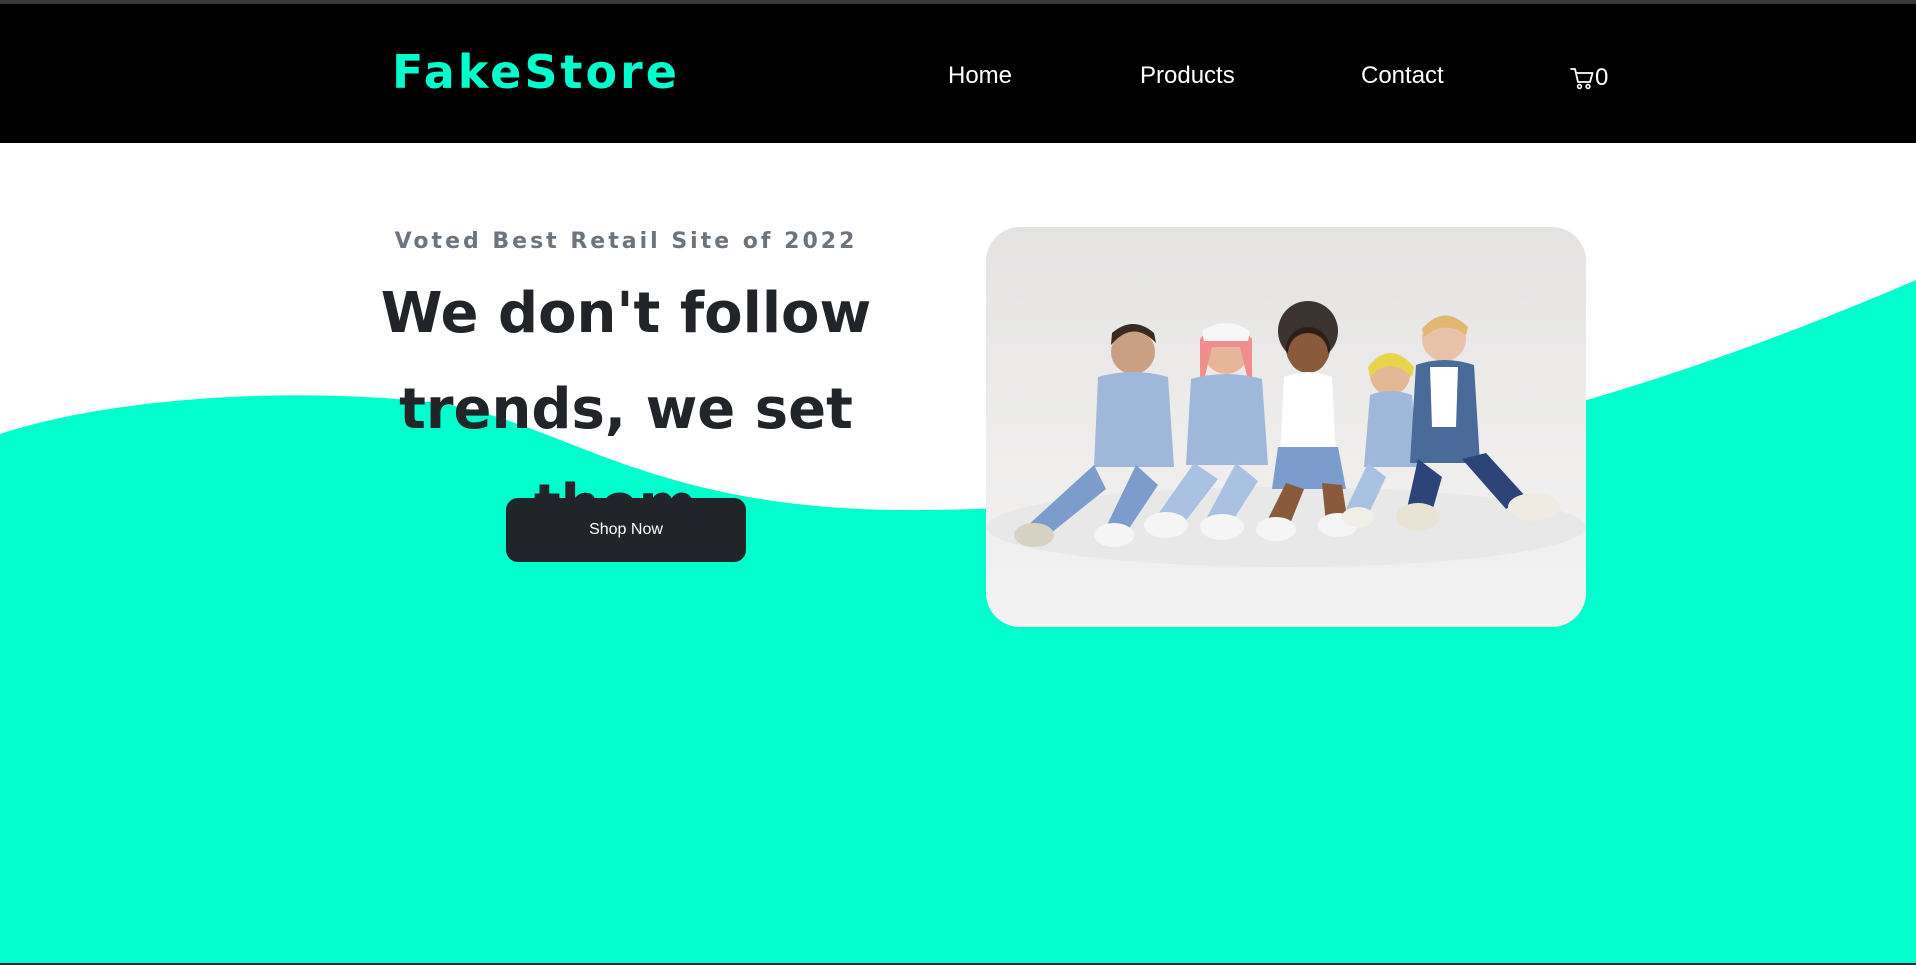 This screenshot has width=1916, height=965. What do you see at coordinates (536, 72) in the screenshot?
I see `brand-logo: FakeStore` at bounding box center [536, 72].